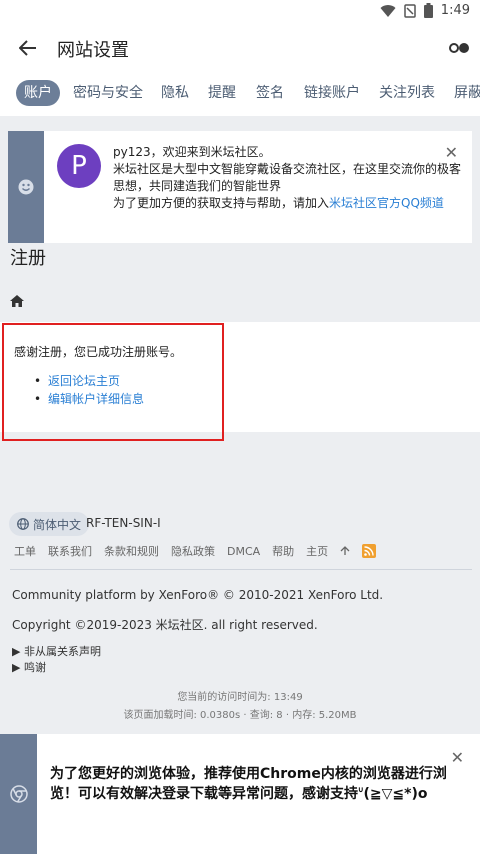  I want to click on tab-signature: 签名, so click(270, 93).